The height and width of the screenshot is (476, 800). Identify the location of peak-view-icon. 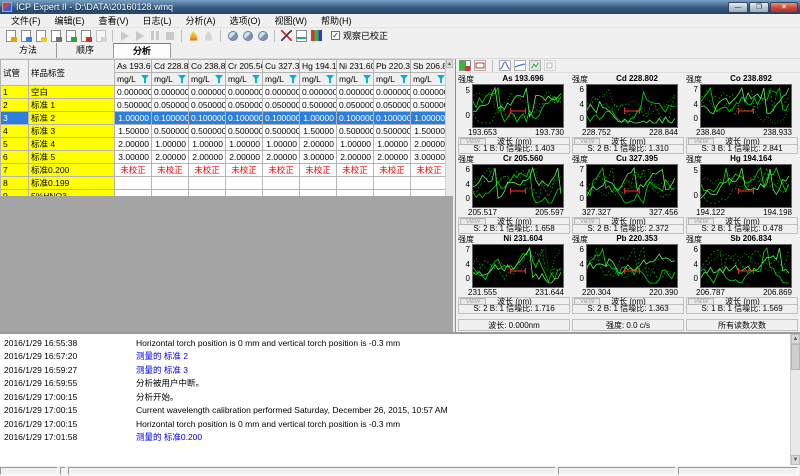
(505, 65).